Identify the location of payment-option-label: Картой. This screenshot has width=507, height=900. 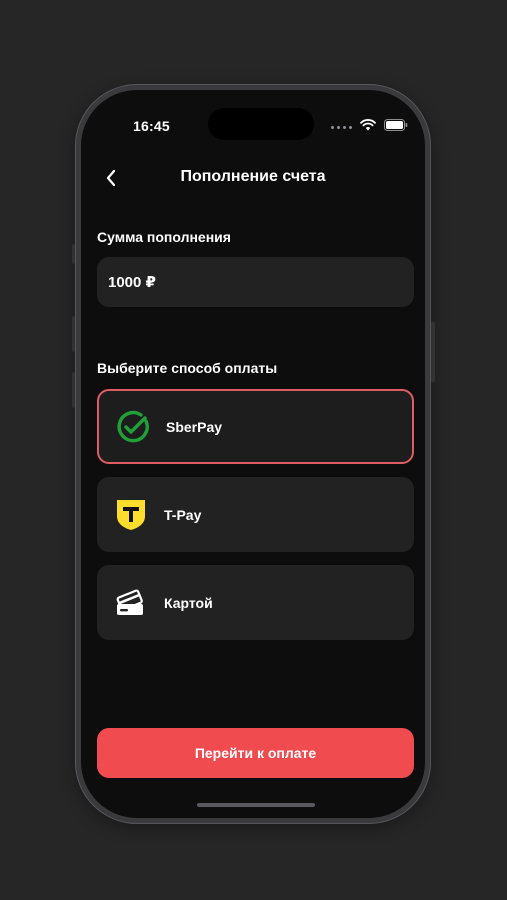
(188, 602).